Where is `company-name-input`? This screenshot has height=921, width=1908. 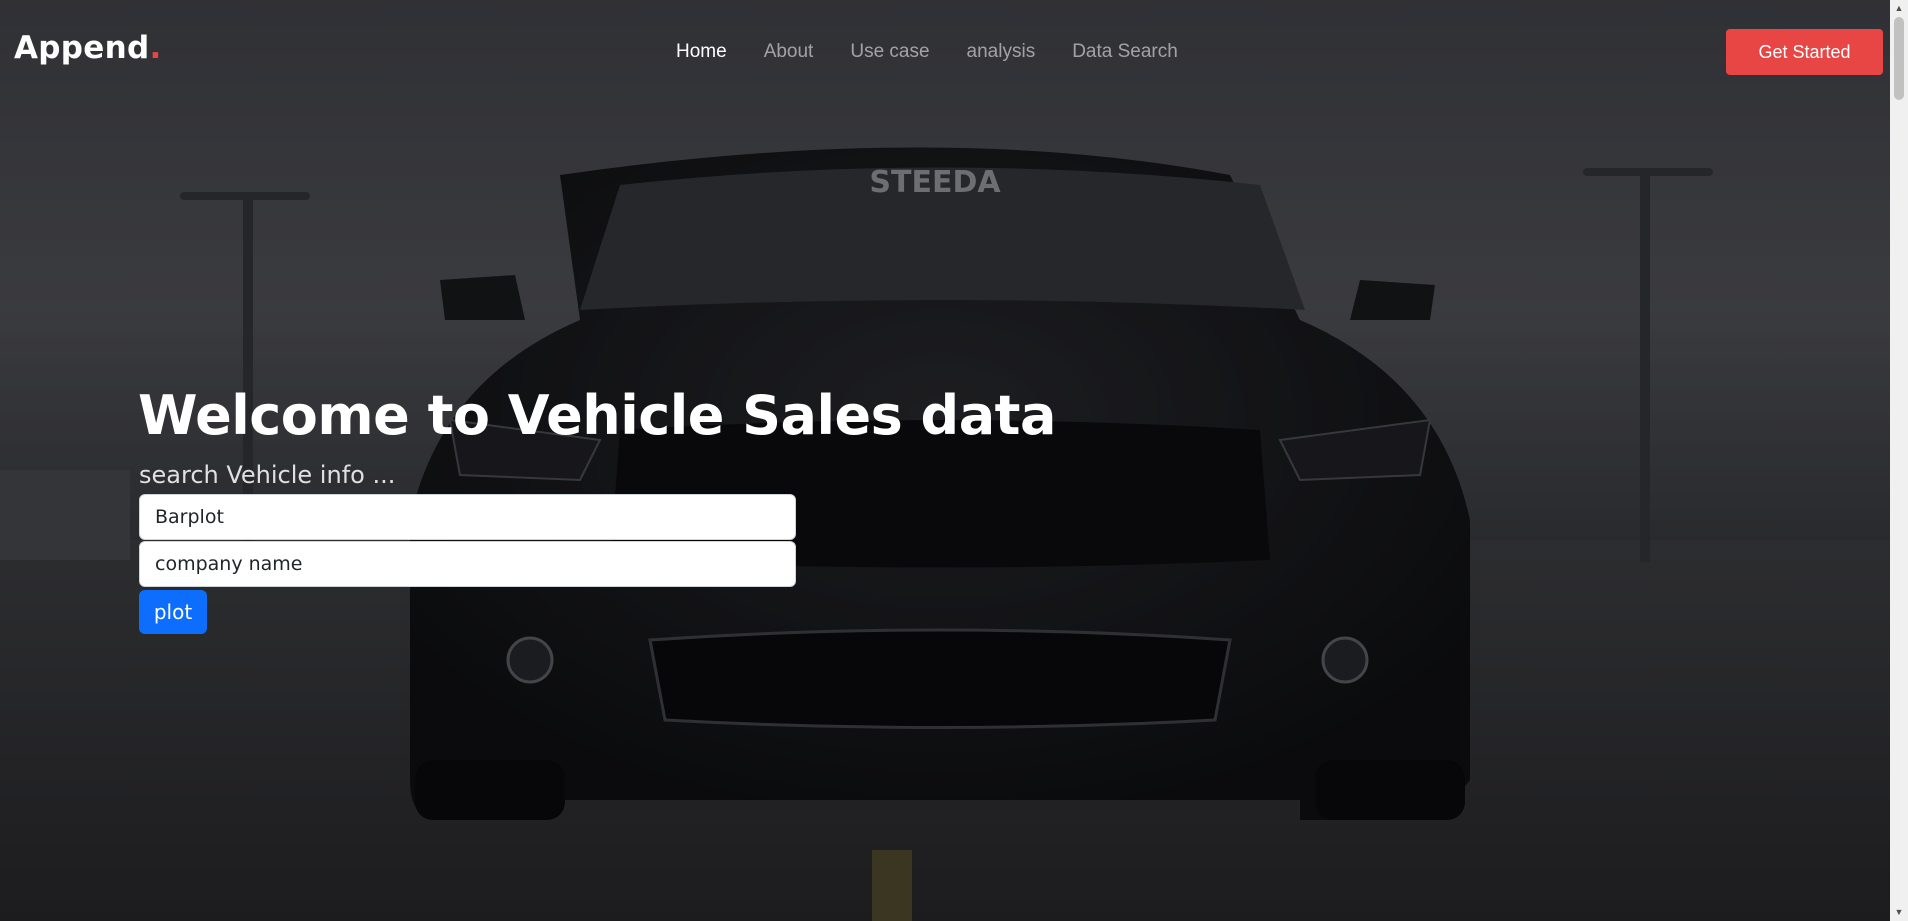
company-name-input is located at coordinates (467, 564).